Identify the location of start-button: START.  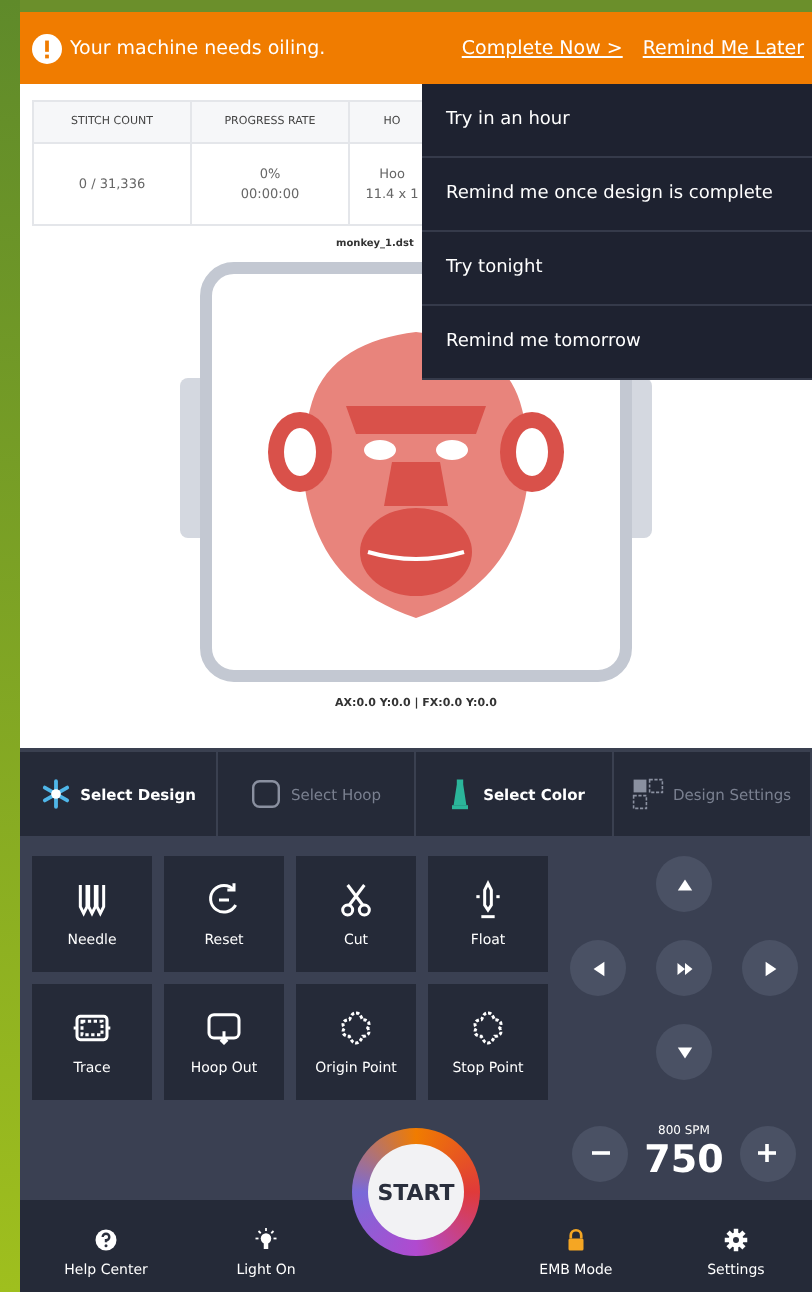
(416, 1192).